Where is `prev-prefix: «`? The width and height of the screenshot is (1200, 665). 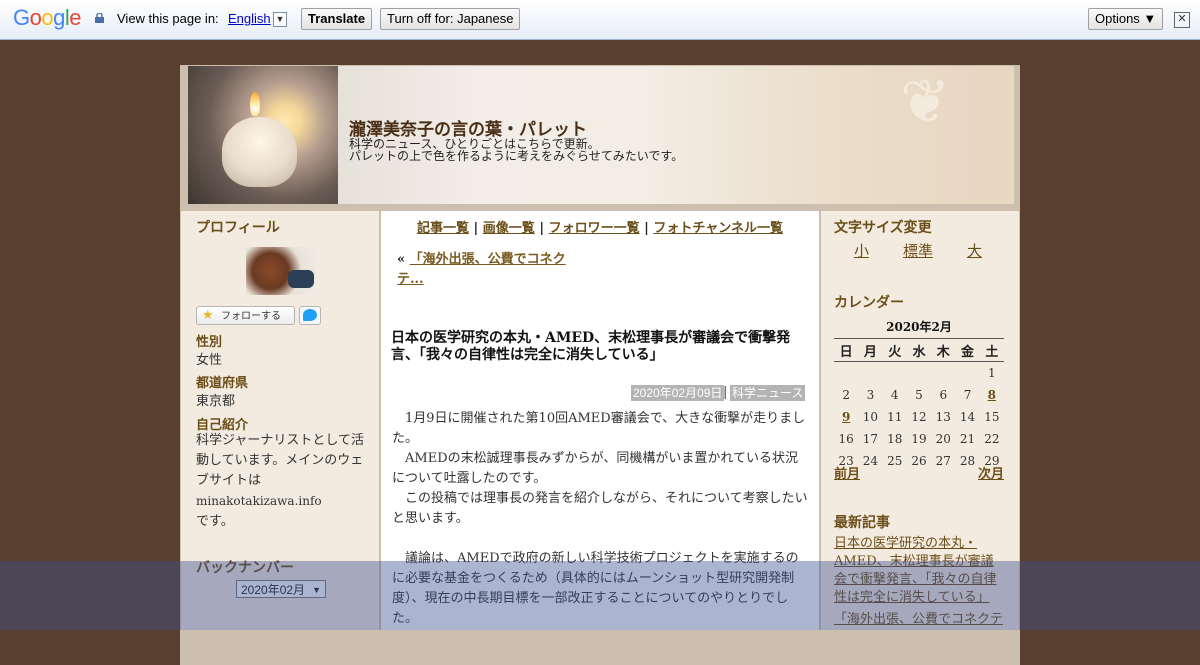 prev-prefix: « is located at coordinates (401, 259).